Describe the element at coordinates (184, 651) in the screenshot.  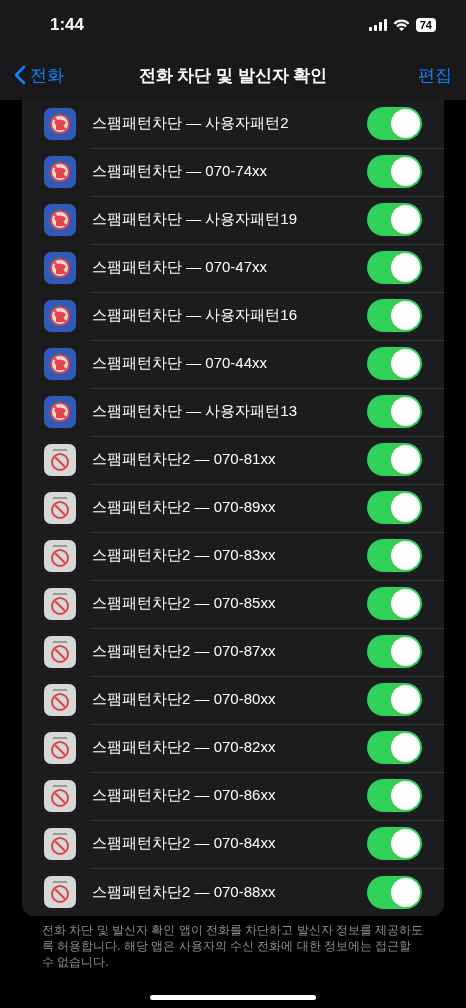
I see `app-label: 스팸패턴차단2 — 070-87xx` at that location.